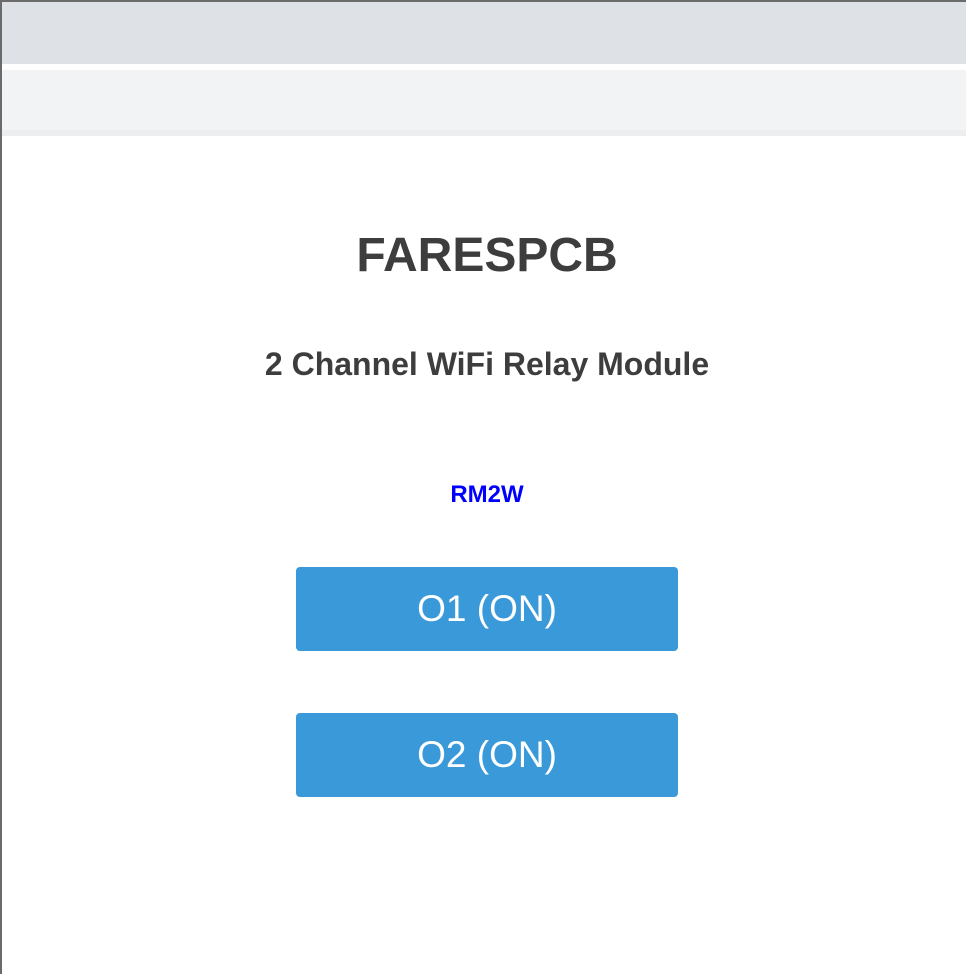 The width and height of the screenshot is (966, 974). What do you see at coordinates (487, 755) in the screenshot?
I see `relay-2-toggle-button: O2 (ON)` at bounding box center [487, 755].